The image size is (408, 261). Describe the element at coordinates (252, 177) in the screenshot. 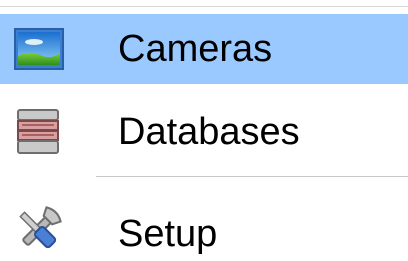

I see `menu-separator-highlight` at that location.